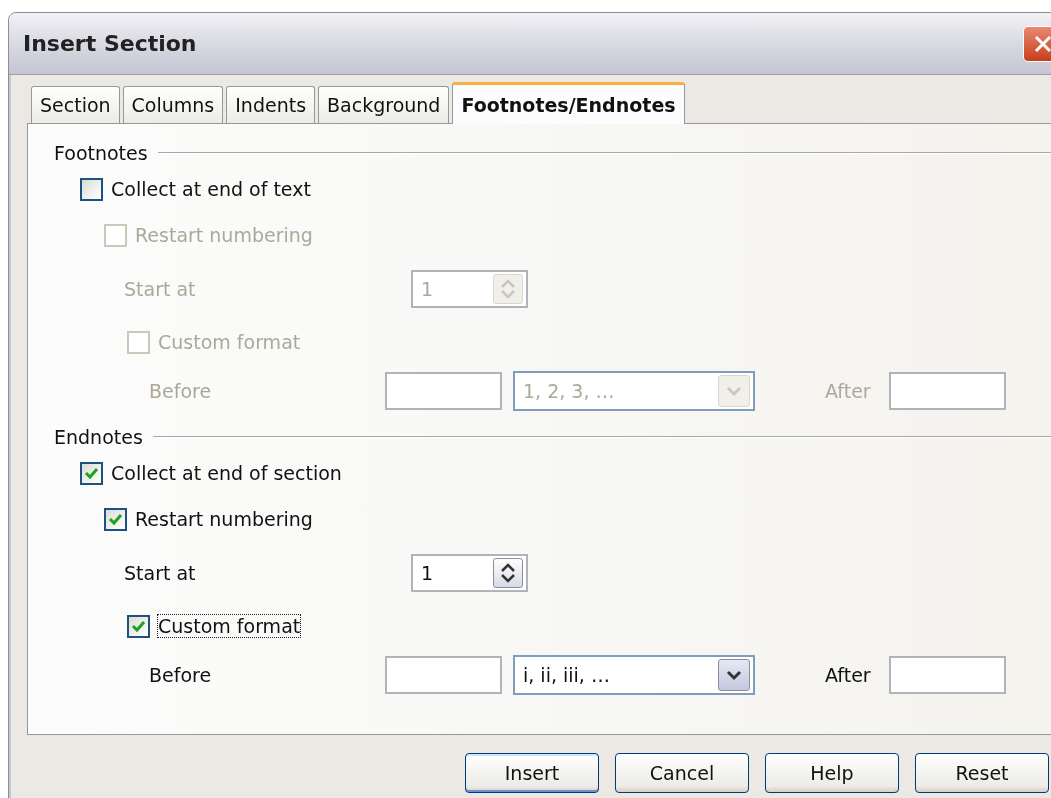 The height and width of the screenshot is (798, 1051). I want to click on chevron-down-icon, so click(734, 675).